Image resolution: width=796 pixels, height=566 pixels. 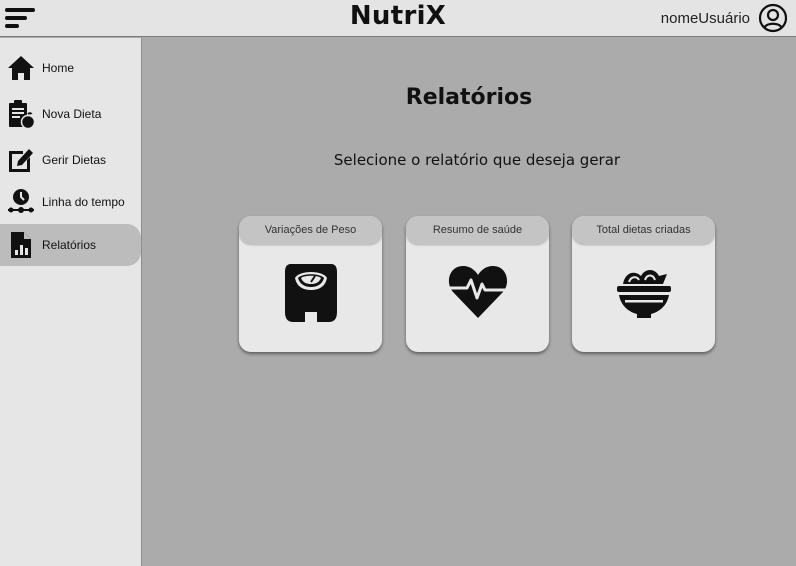 I want to click on report-card-resumo-saude: Resumo de saúde, so click(x=477, y=284).